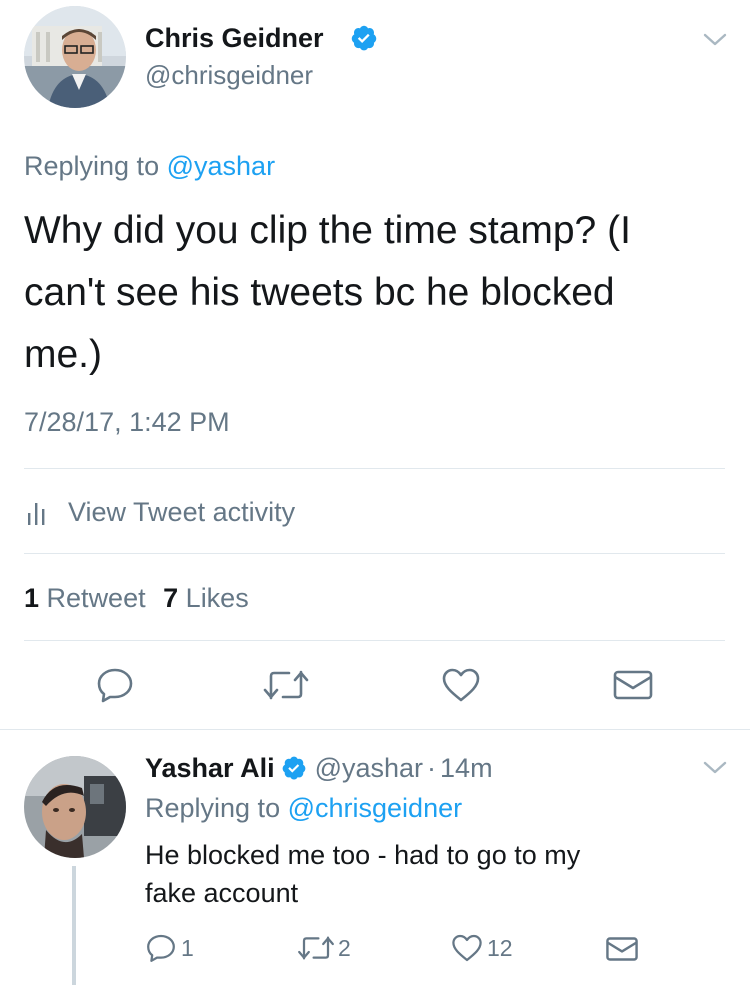 This screenshot has width=750, height=985. I want to click on retweet-button, so click(286, 685).